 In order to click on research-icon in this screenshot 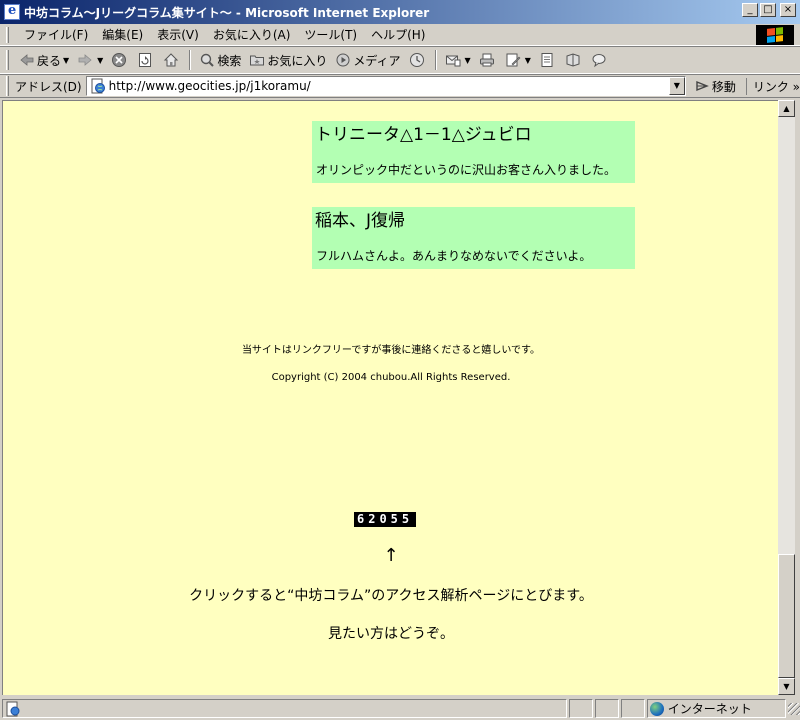, I will do `click(573, 60)`.